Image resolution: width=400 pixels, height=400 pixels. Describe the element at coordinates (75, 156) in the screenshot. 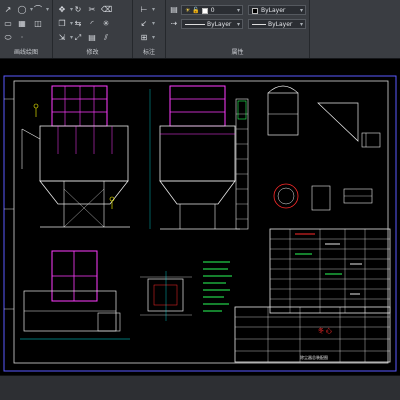

I see `front-elevation-view` at that location.